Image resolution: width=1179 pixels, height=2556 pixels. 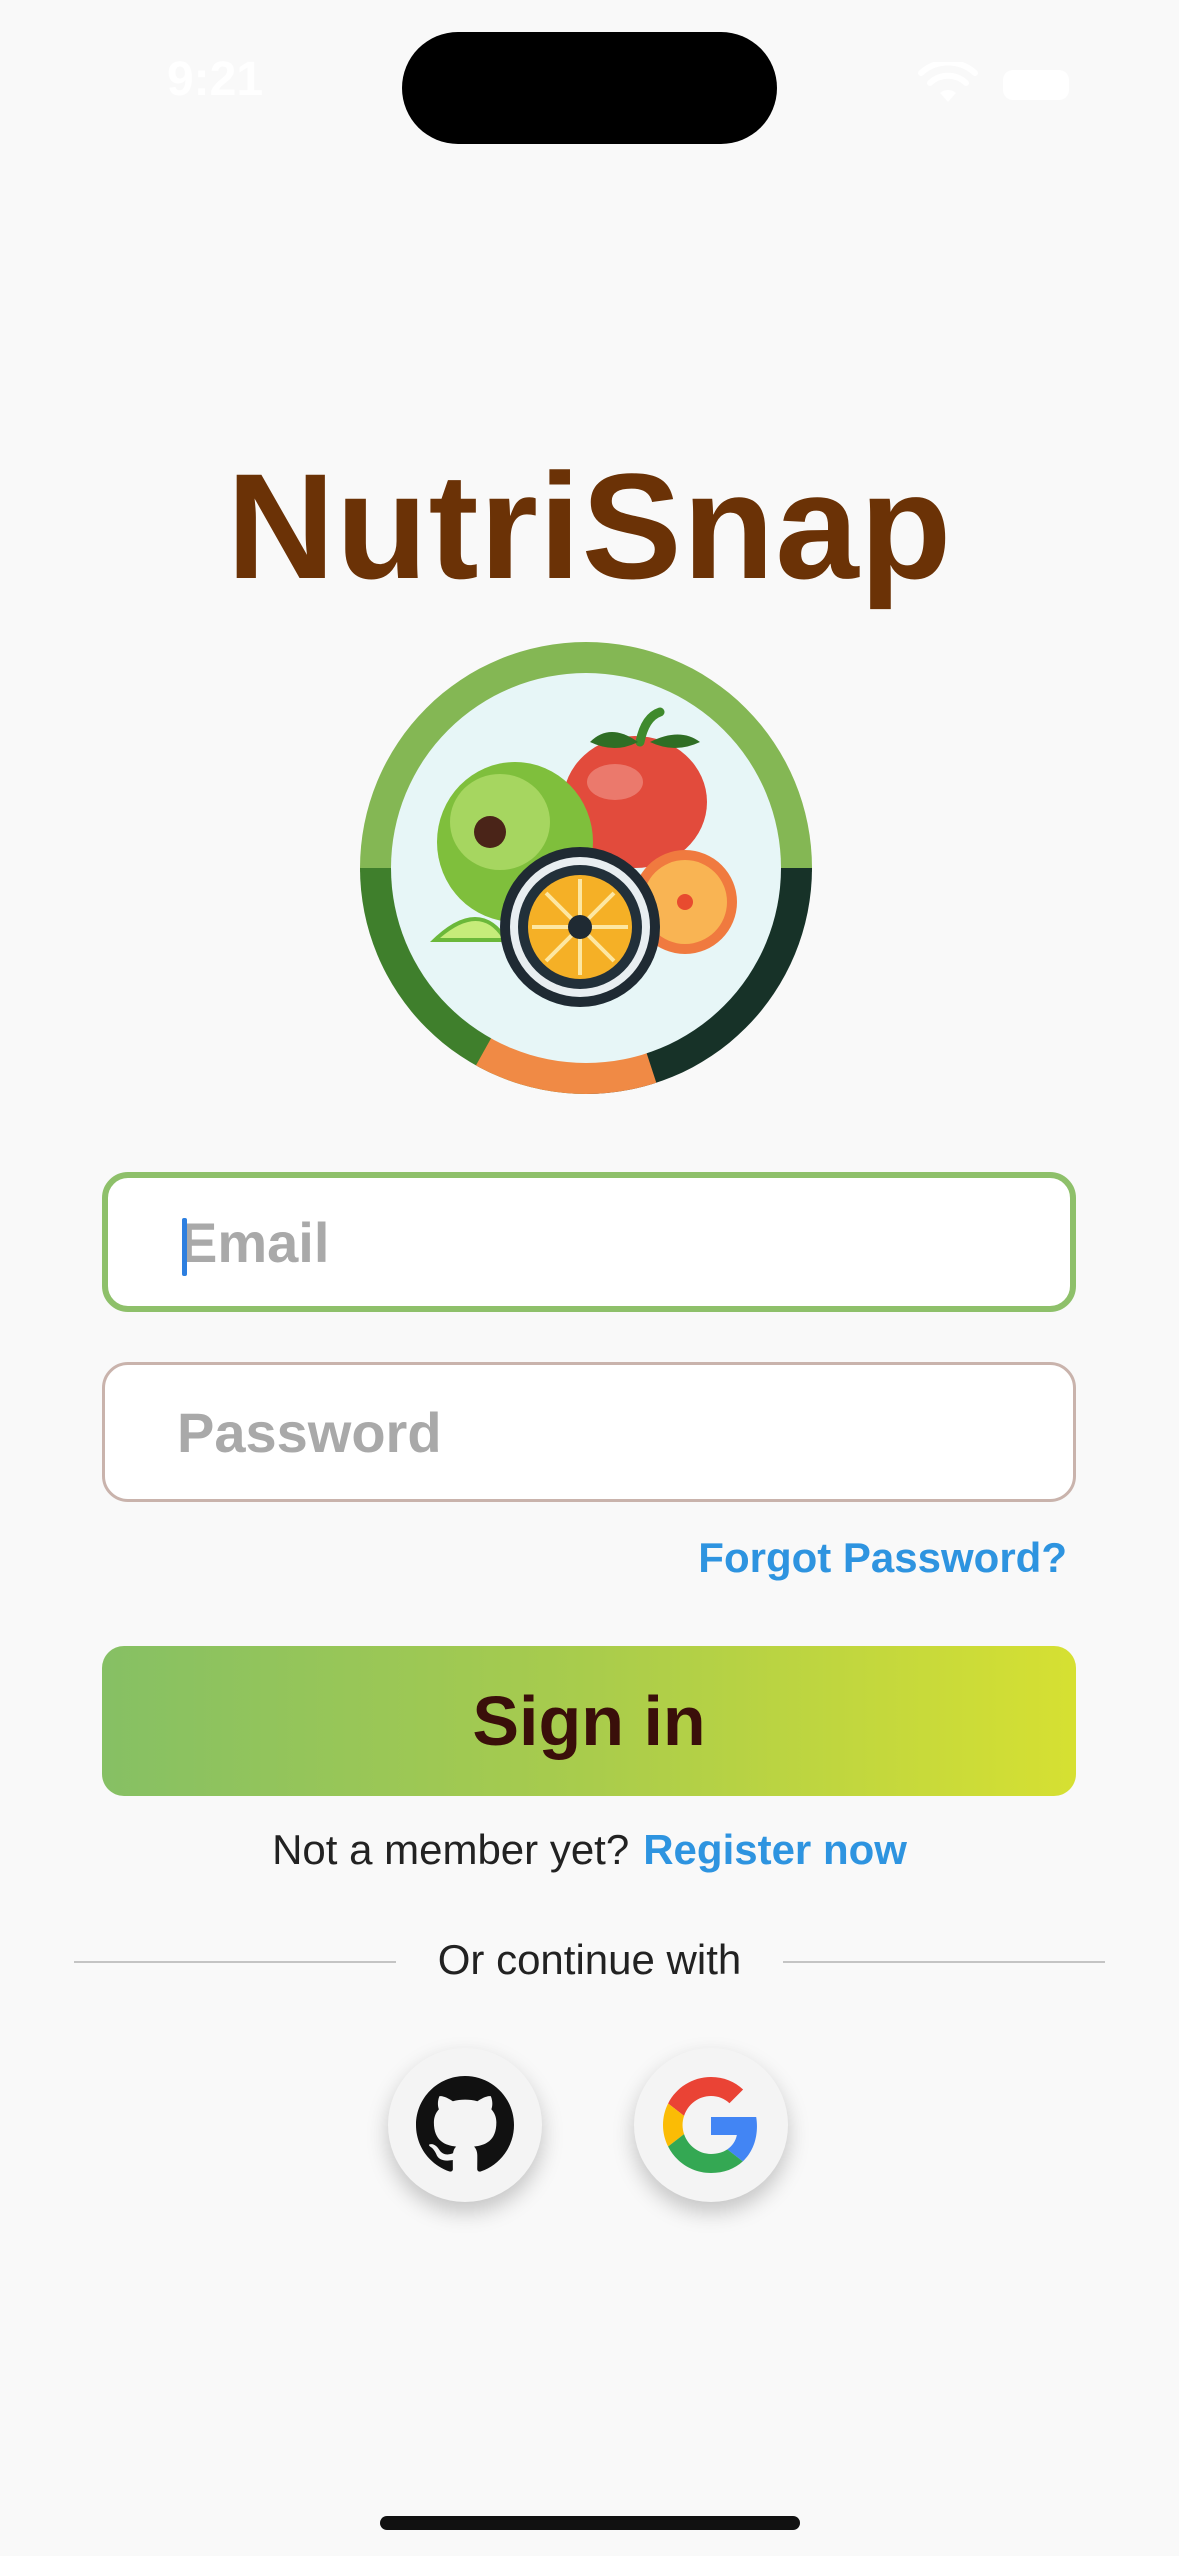 I want to click on password-field, so click(x=589, y=1432).